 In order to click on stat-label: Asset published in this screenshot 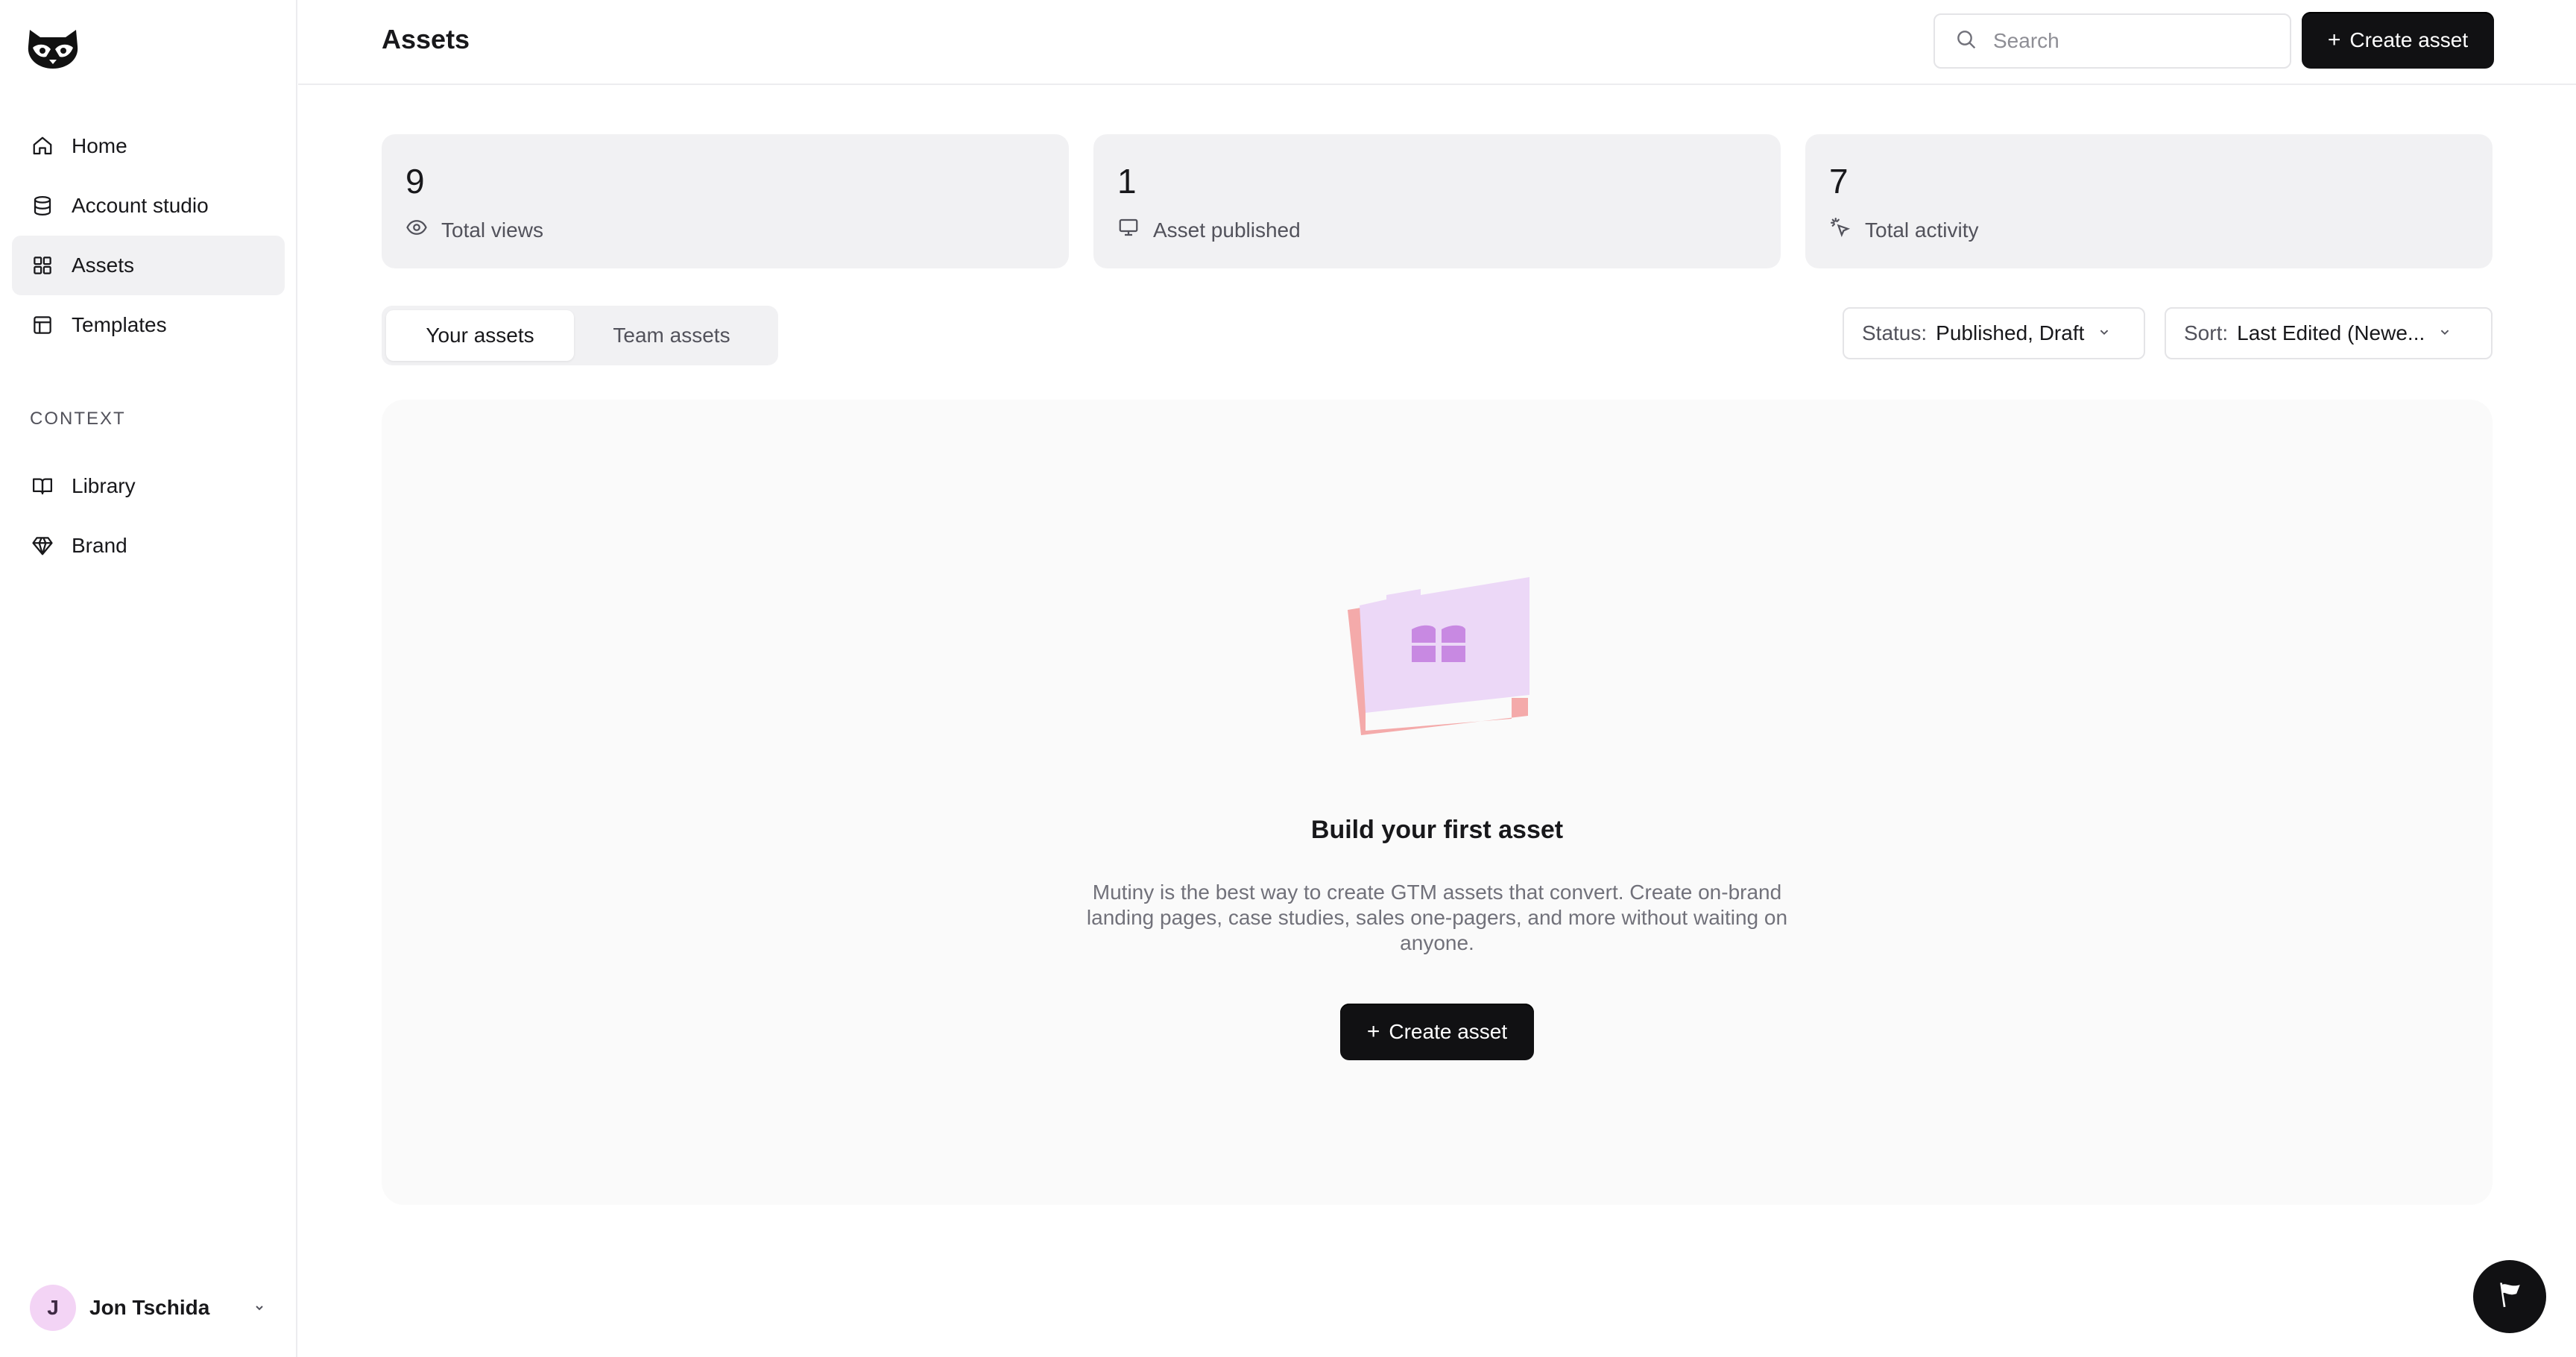, I will do `click(1227, 230)`.